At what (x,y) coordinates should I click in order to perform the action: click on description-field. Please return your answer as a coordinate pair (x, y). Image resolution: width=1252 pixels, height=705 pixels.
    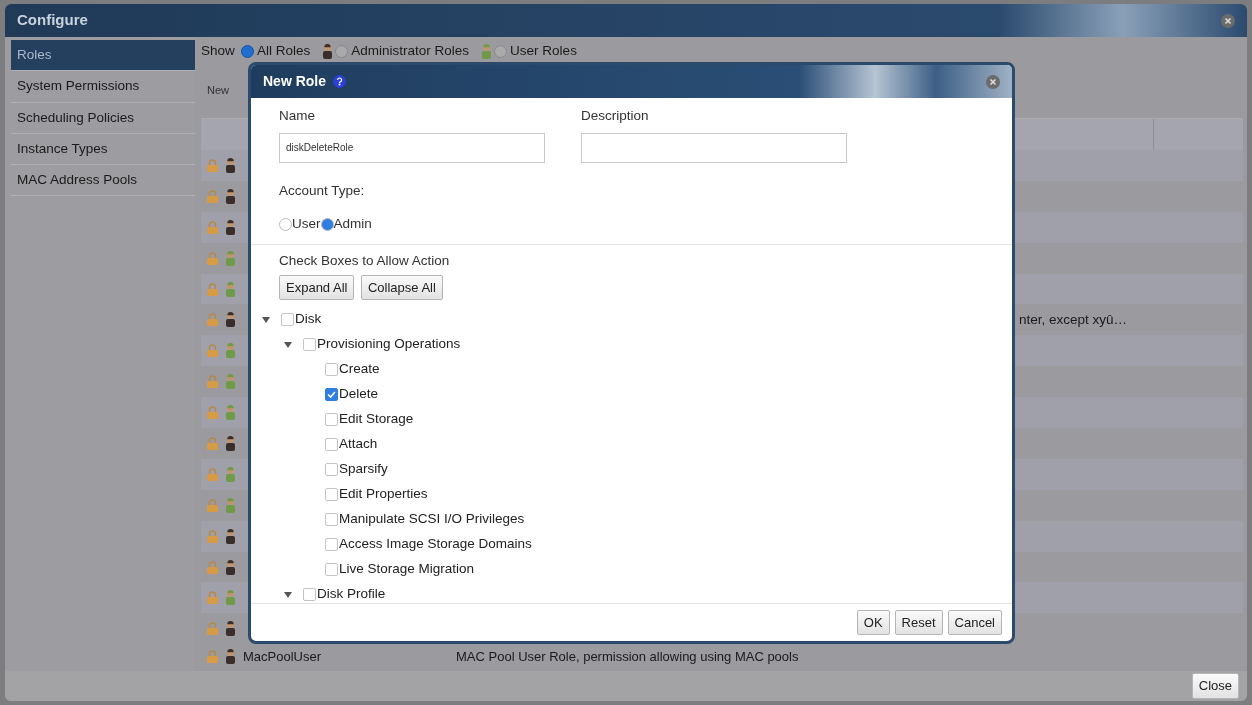
    Looking at the image, I should click on (714, 147).